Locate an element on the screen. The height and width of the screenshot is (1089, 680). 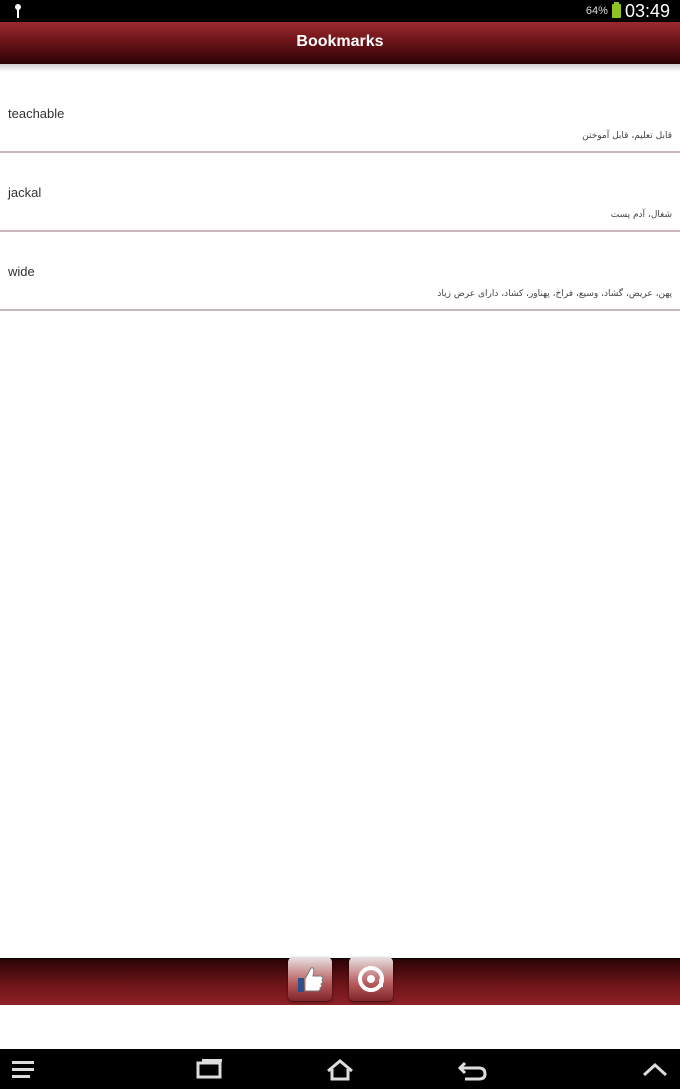
bookmark-item: teachable قابل تعلیم، قابل آموختن is located at coordinates (340, 114).